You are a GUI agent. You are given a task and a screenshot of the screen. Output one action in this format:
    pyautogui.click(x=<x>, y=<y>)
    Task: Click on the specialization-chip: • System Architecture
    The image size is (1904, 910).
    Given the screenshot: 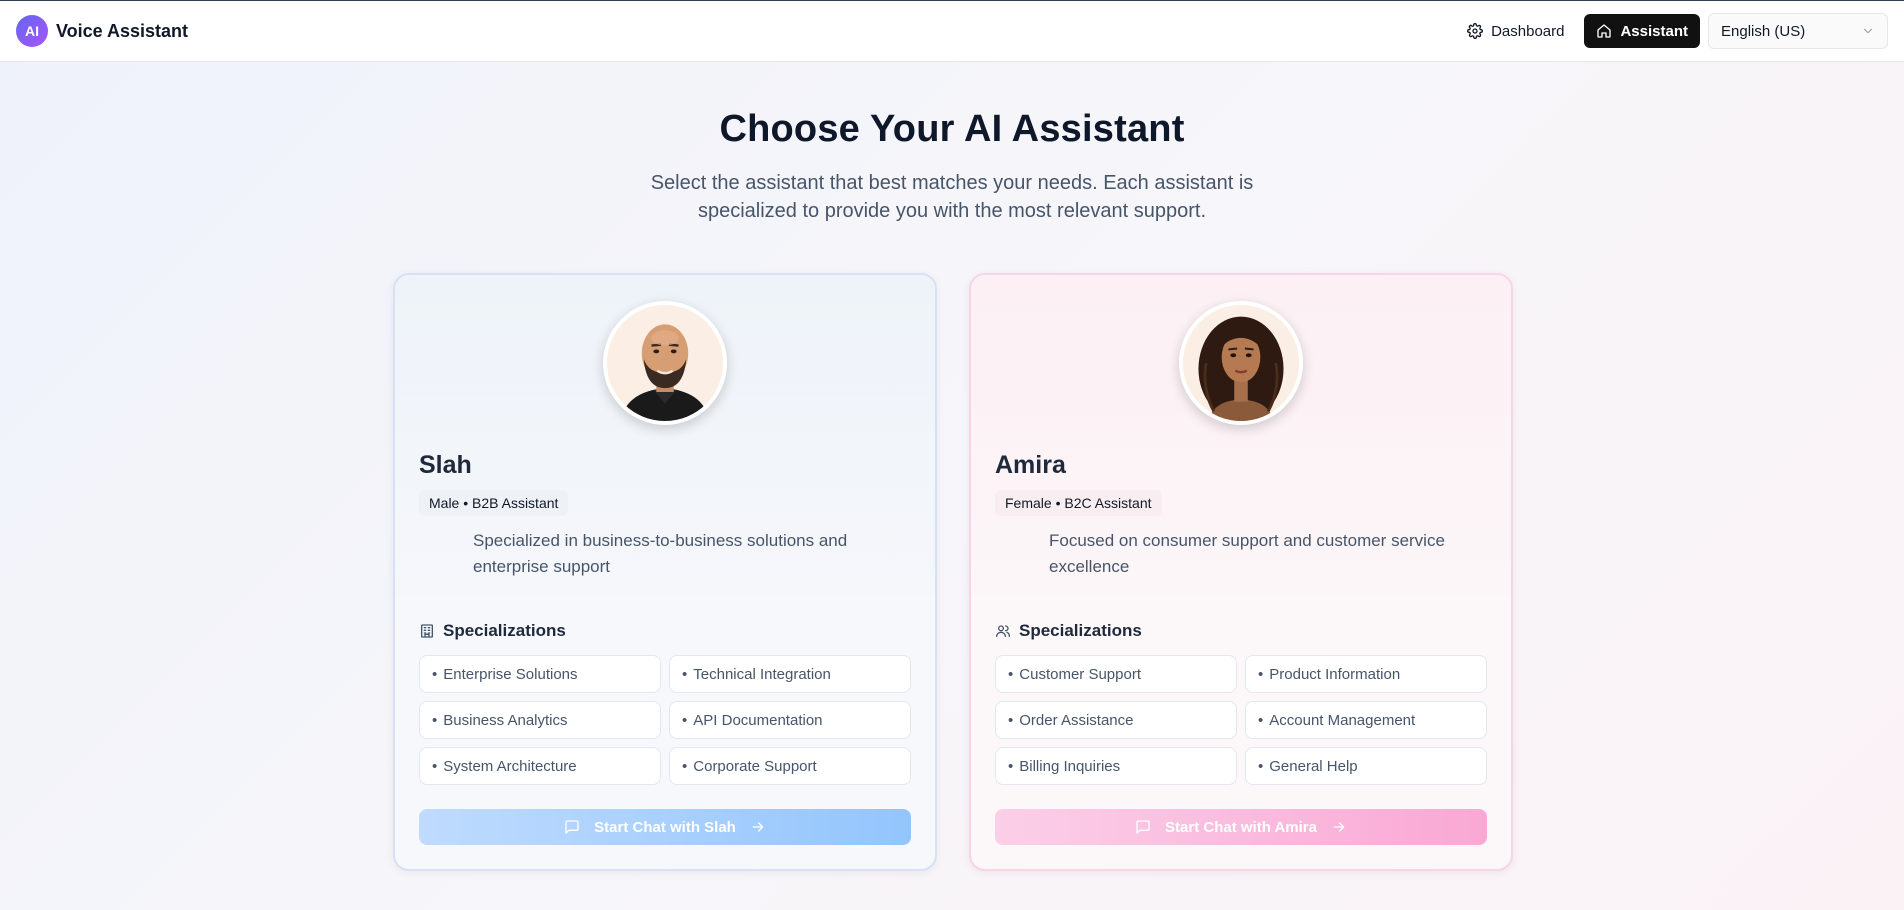 What is the action you would take?
    pyautogui.click(x=540, y=766)
    